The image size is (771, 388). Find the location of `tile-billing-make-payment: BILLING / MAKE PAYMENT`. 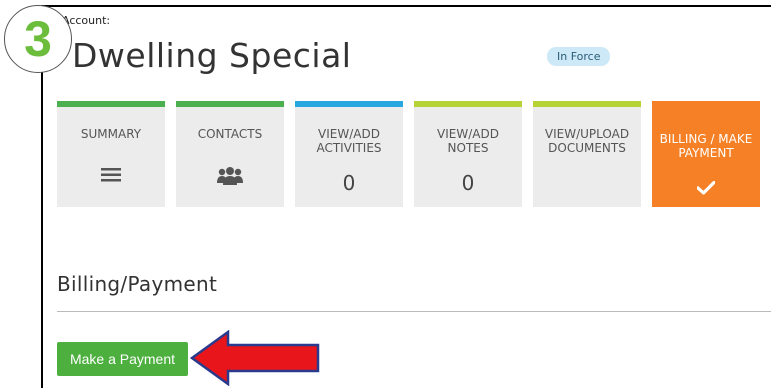

tile-billing-make-payment: BILLING / MAKE PAYMENT is located at coordinates (706, 154).